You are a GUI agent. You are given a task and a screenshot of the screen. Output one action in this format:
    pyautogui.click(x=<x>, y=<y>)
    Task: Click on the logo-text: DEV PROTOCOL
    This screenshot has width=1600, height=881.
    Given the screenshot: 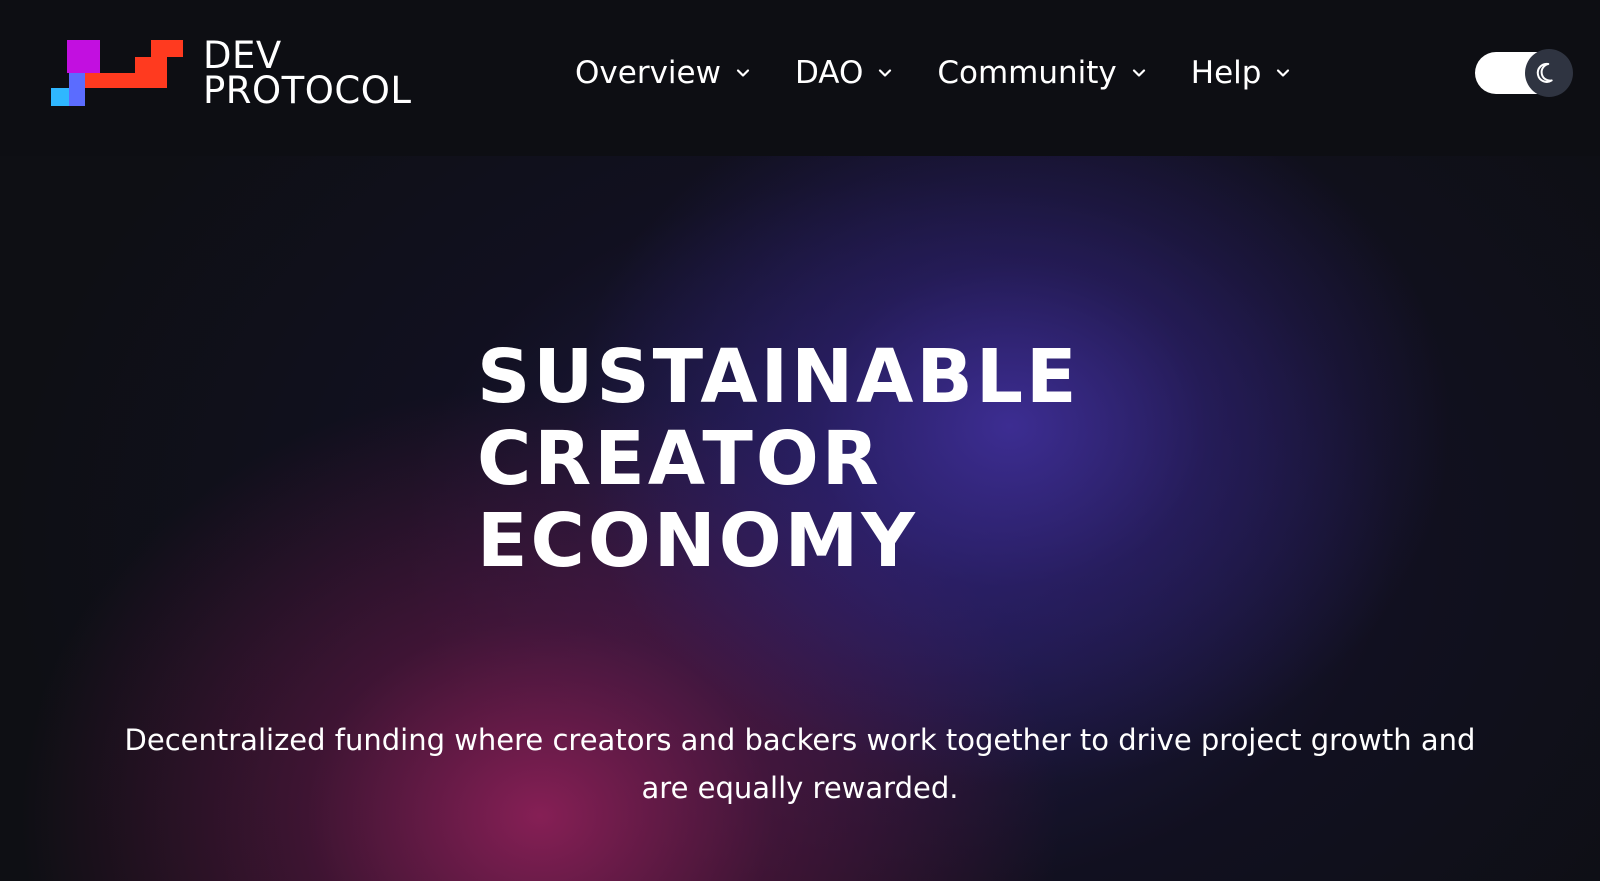 What is the action you would take?
    pyautogui.click(x=307, y=73)
    